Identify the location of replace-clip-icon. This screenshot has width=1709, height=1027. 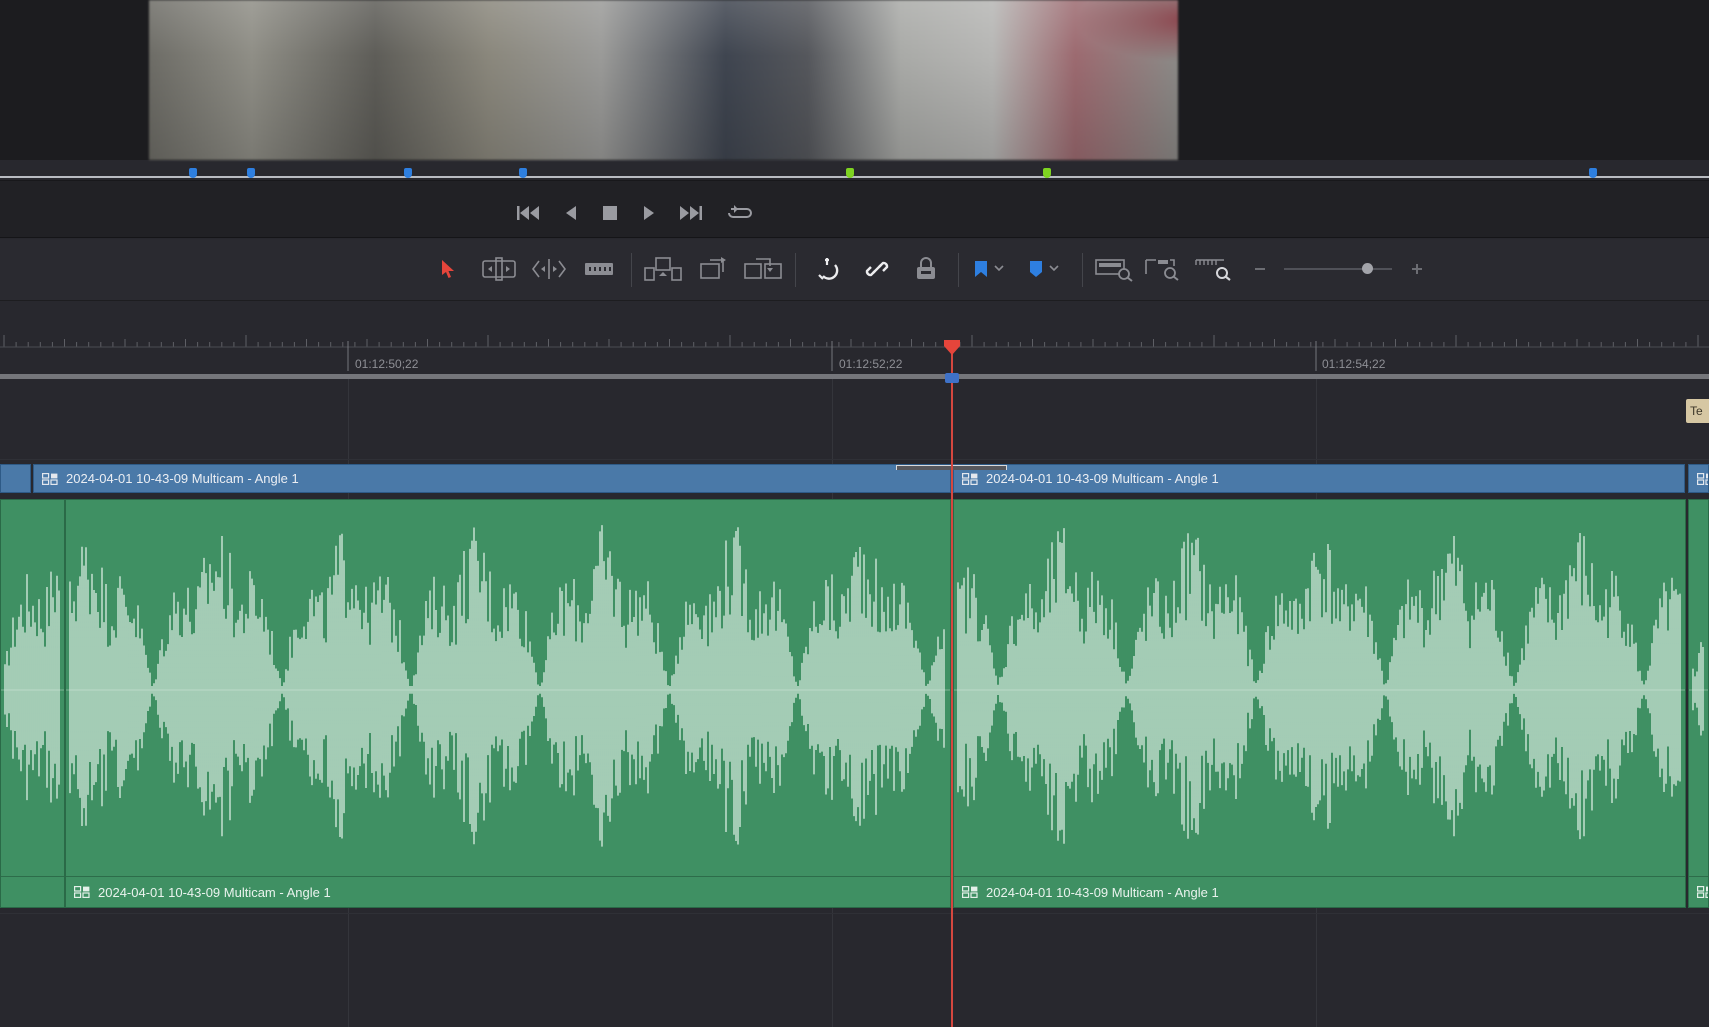
(763, 269).